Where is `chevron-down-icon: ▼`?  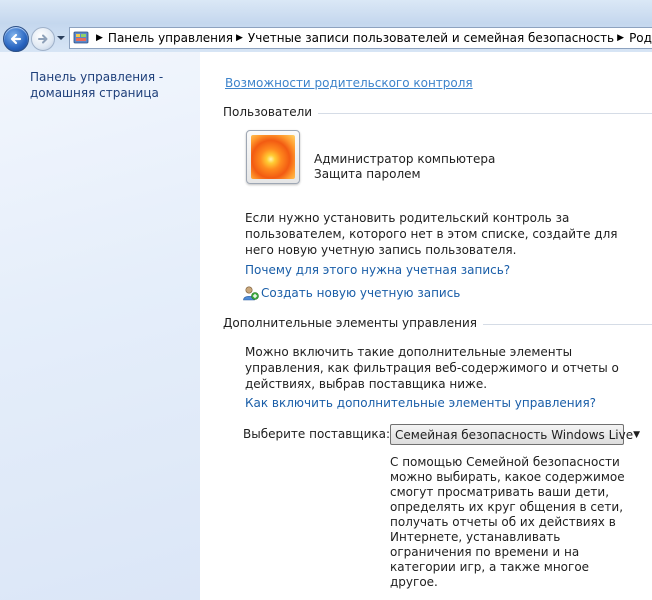
chevron-down-icon: ▼ is located at coordinates (636, 434).